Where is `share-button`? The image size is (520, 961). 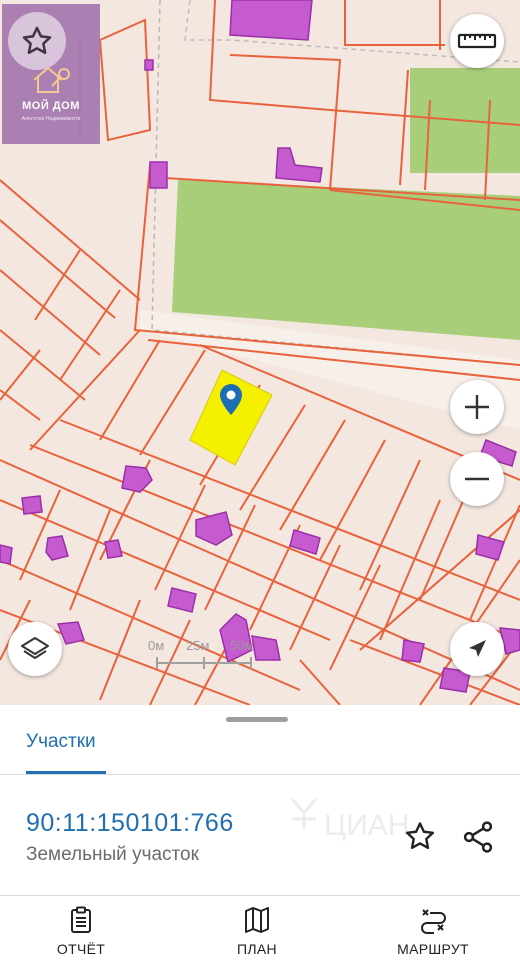 share-button is located at coordinates (478, 837).